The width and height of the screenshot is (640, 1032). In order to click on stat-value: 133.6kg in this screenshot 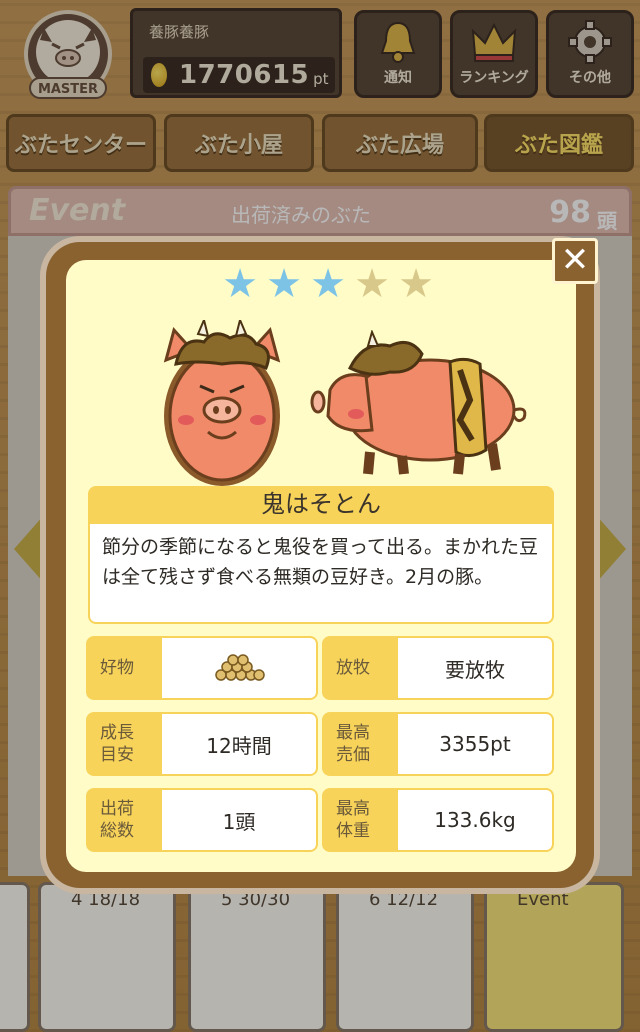, I will do `click(475, 820)`.